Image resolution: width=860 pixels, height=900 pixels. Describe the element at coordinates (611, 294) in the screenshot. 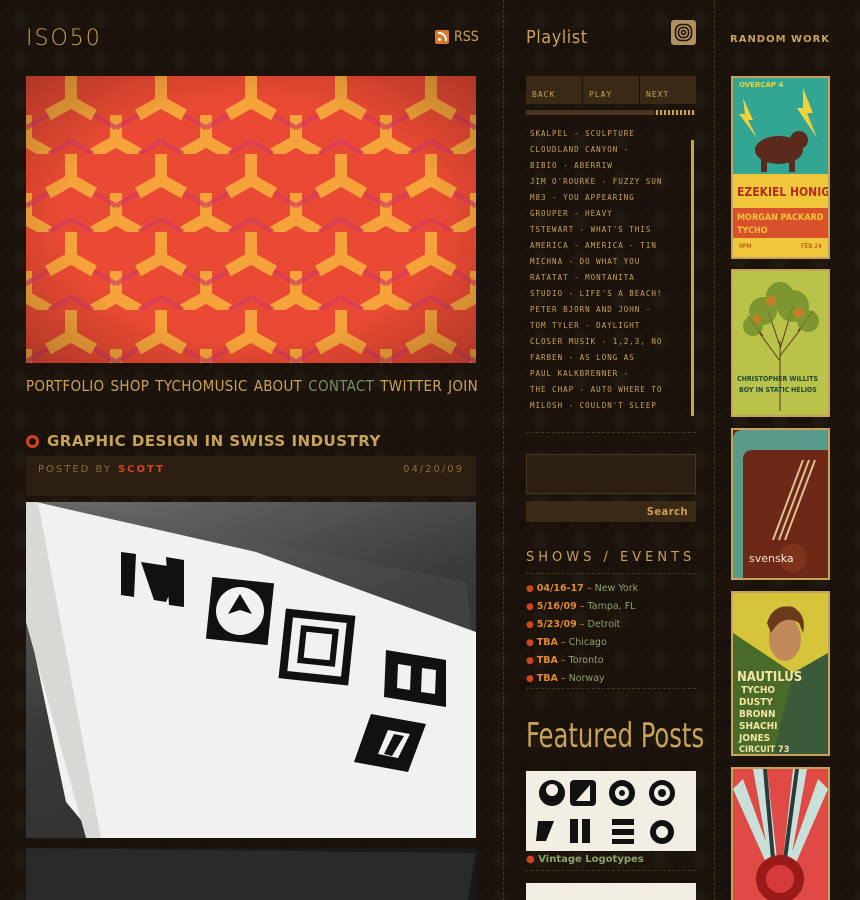

I see `track-item: Studio - Life's A Beach!` at that location.